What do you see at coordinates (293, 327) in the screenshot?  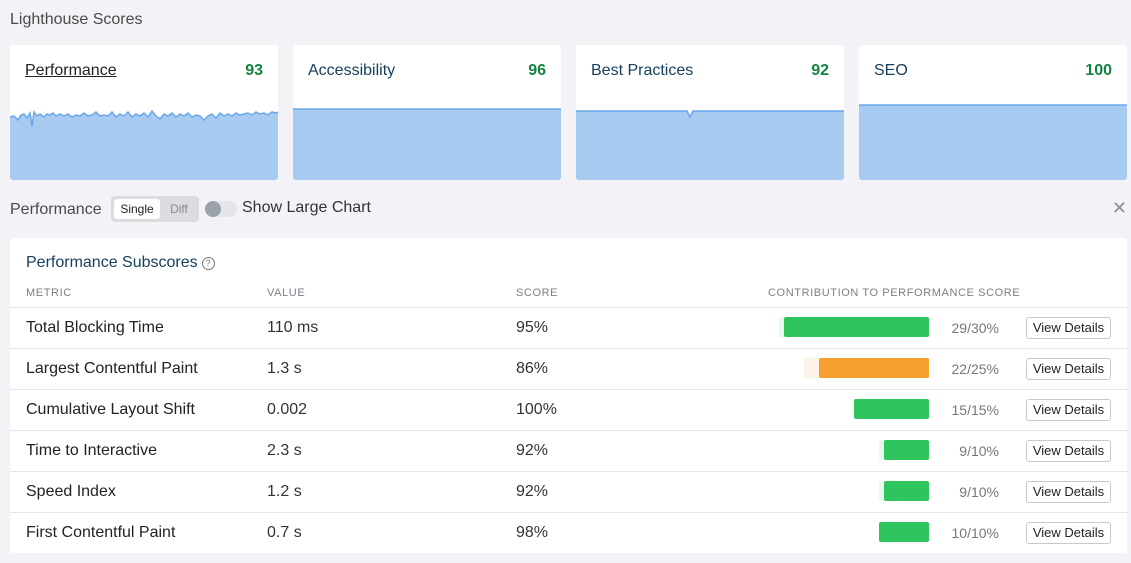 I see `metric-value: 110 ms` at bounding box center [293, 327].